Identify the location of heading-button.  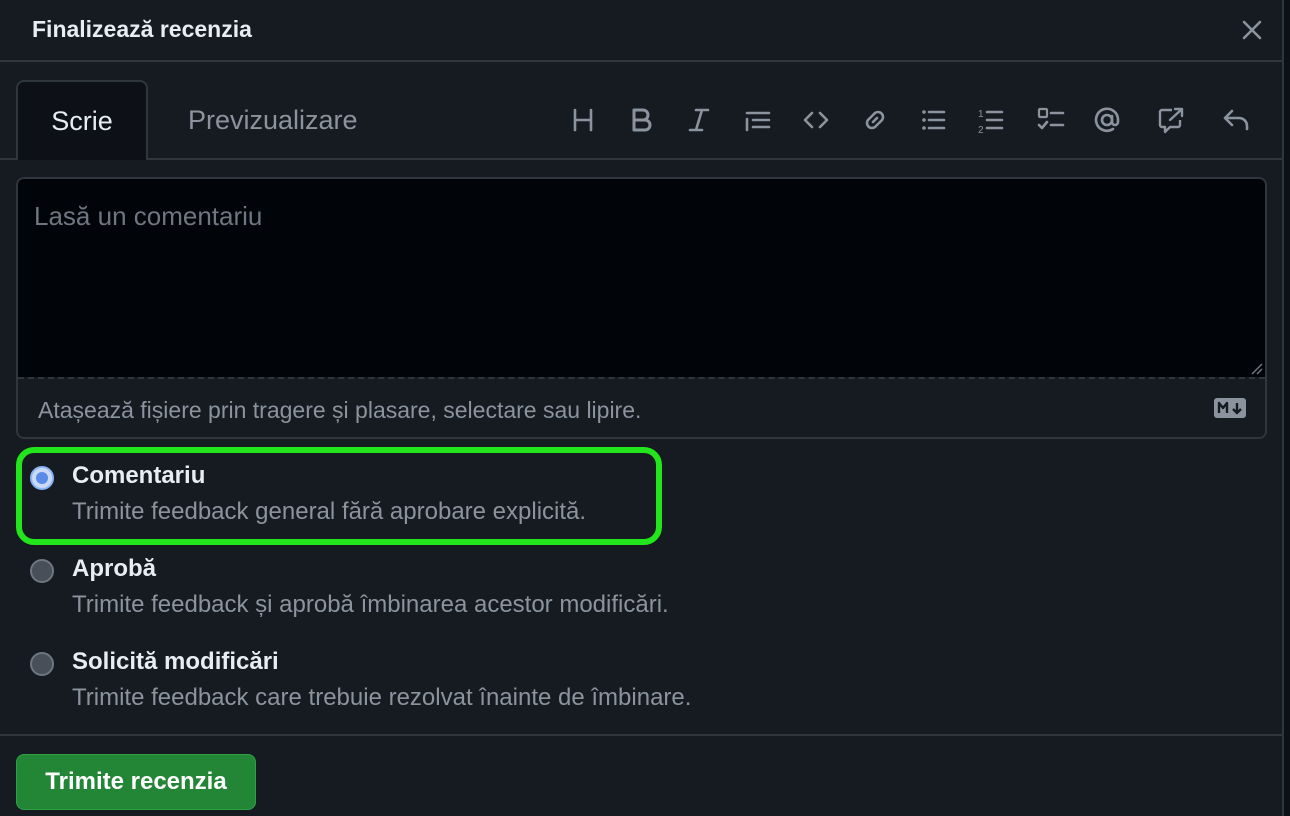
(583, 120).